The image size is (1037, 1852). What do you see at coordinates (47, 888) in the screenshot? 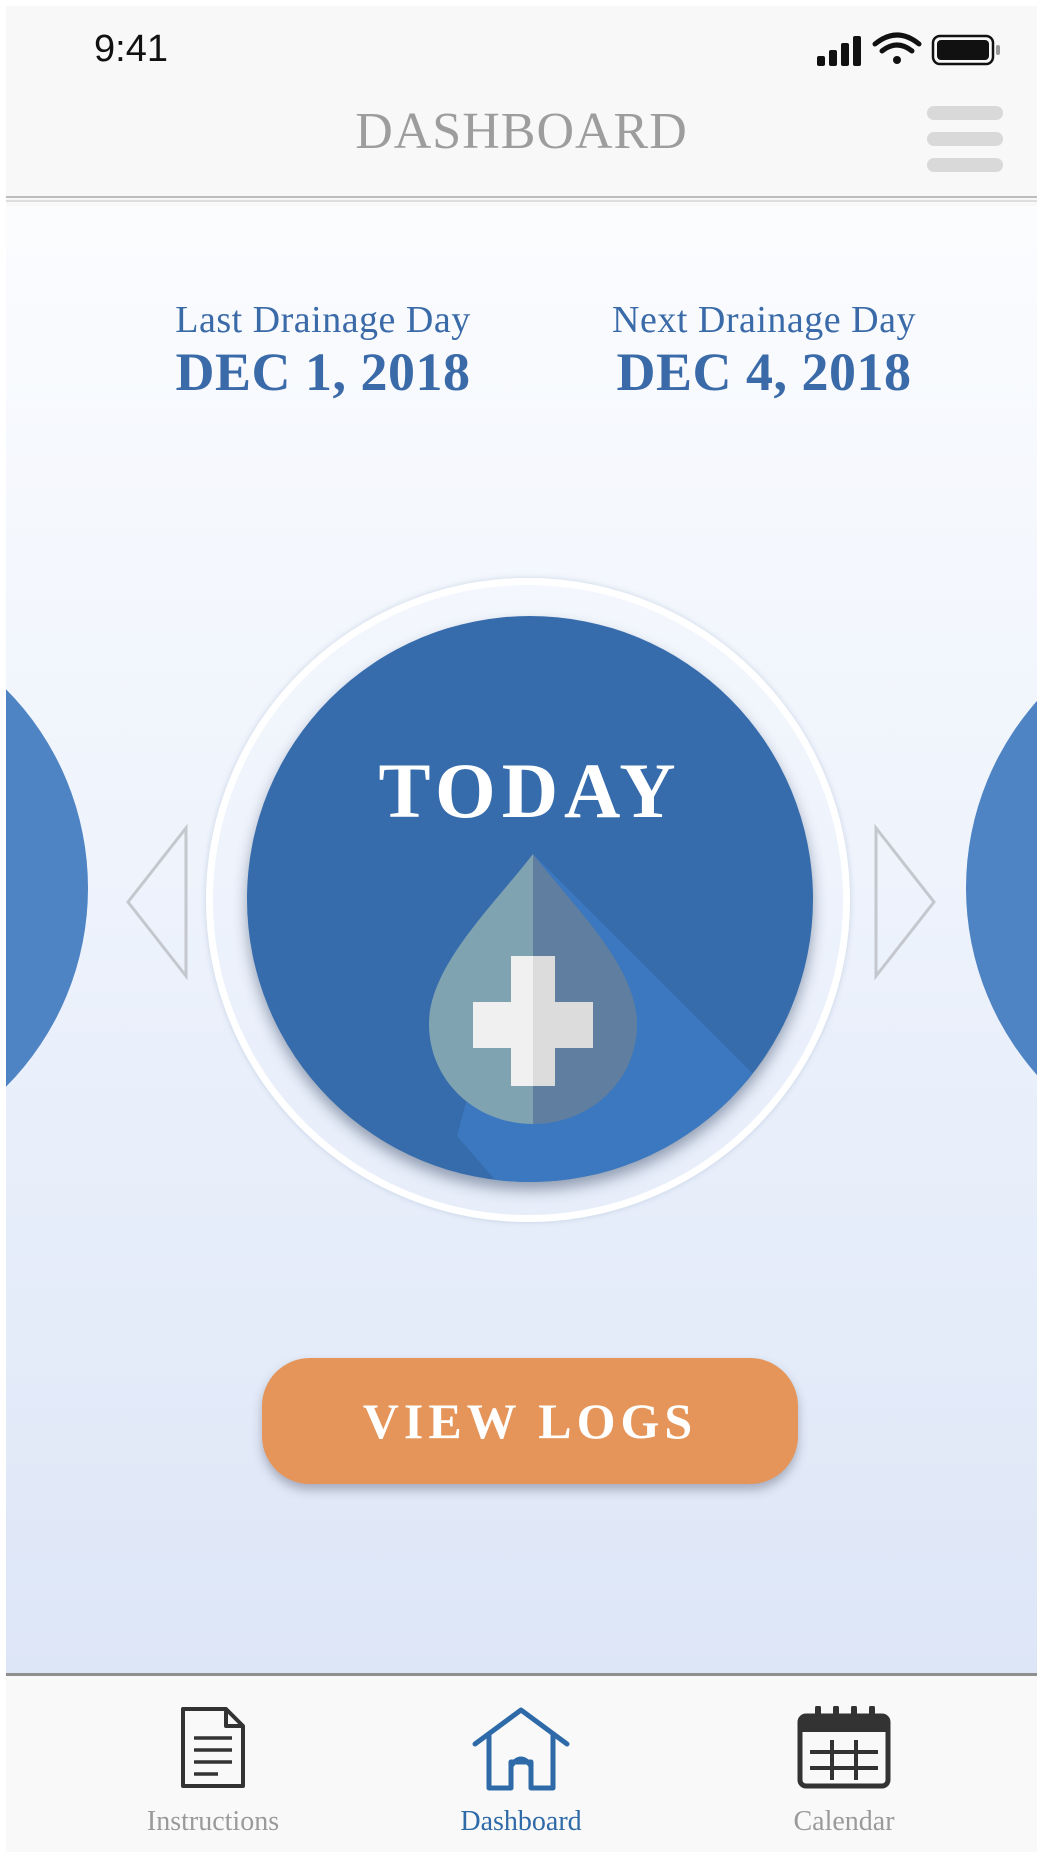
I see `previous-day-card` at bounding box center [47, 888].